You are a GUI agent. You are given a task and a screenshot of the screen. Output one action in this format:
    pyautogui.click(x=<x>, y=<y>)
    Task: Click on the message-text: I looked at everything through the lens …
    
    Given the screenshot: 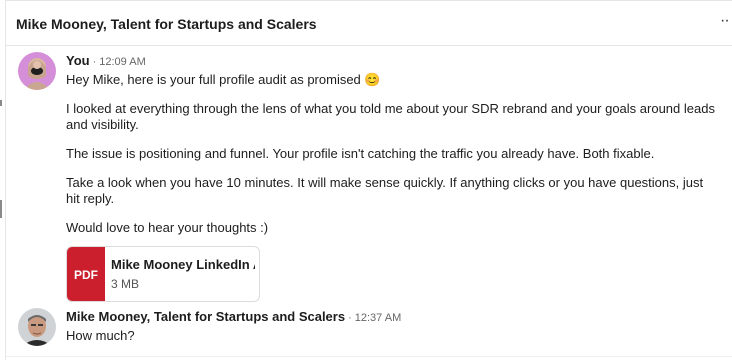 What is the action you would take?
    pyautogui.click(x=390, y=116)
    